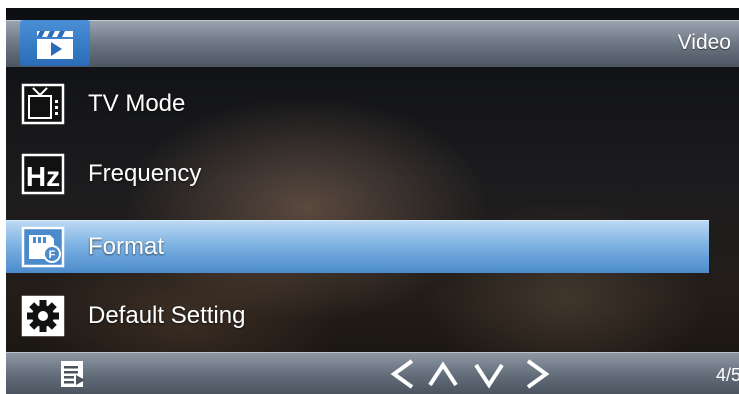 This screenshot has width=739, height=394. I want to click on svg-text: F, so click(52, 255).